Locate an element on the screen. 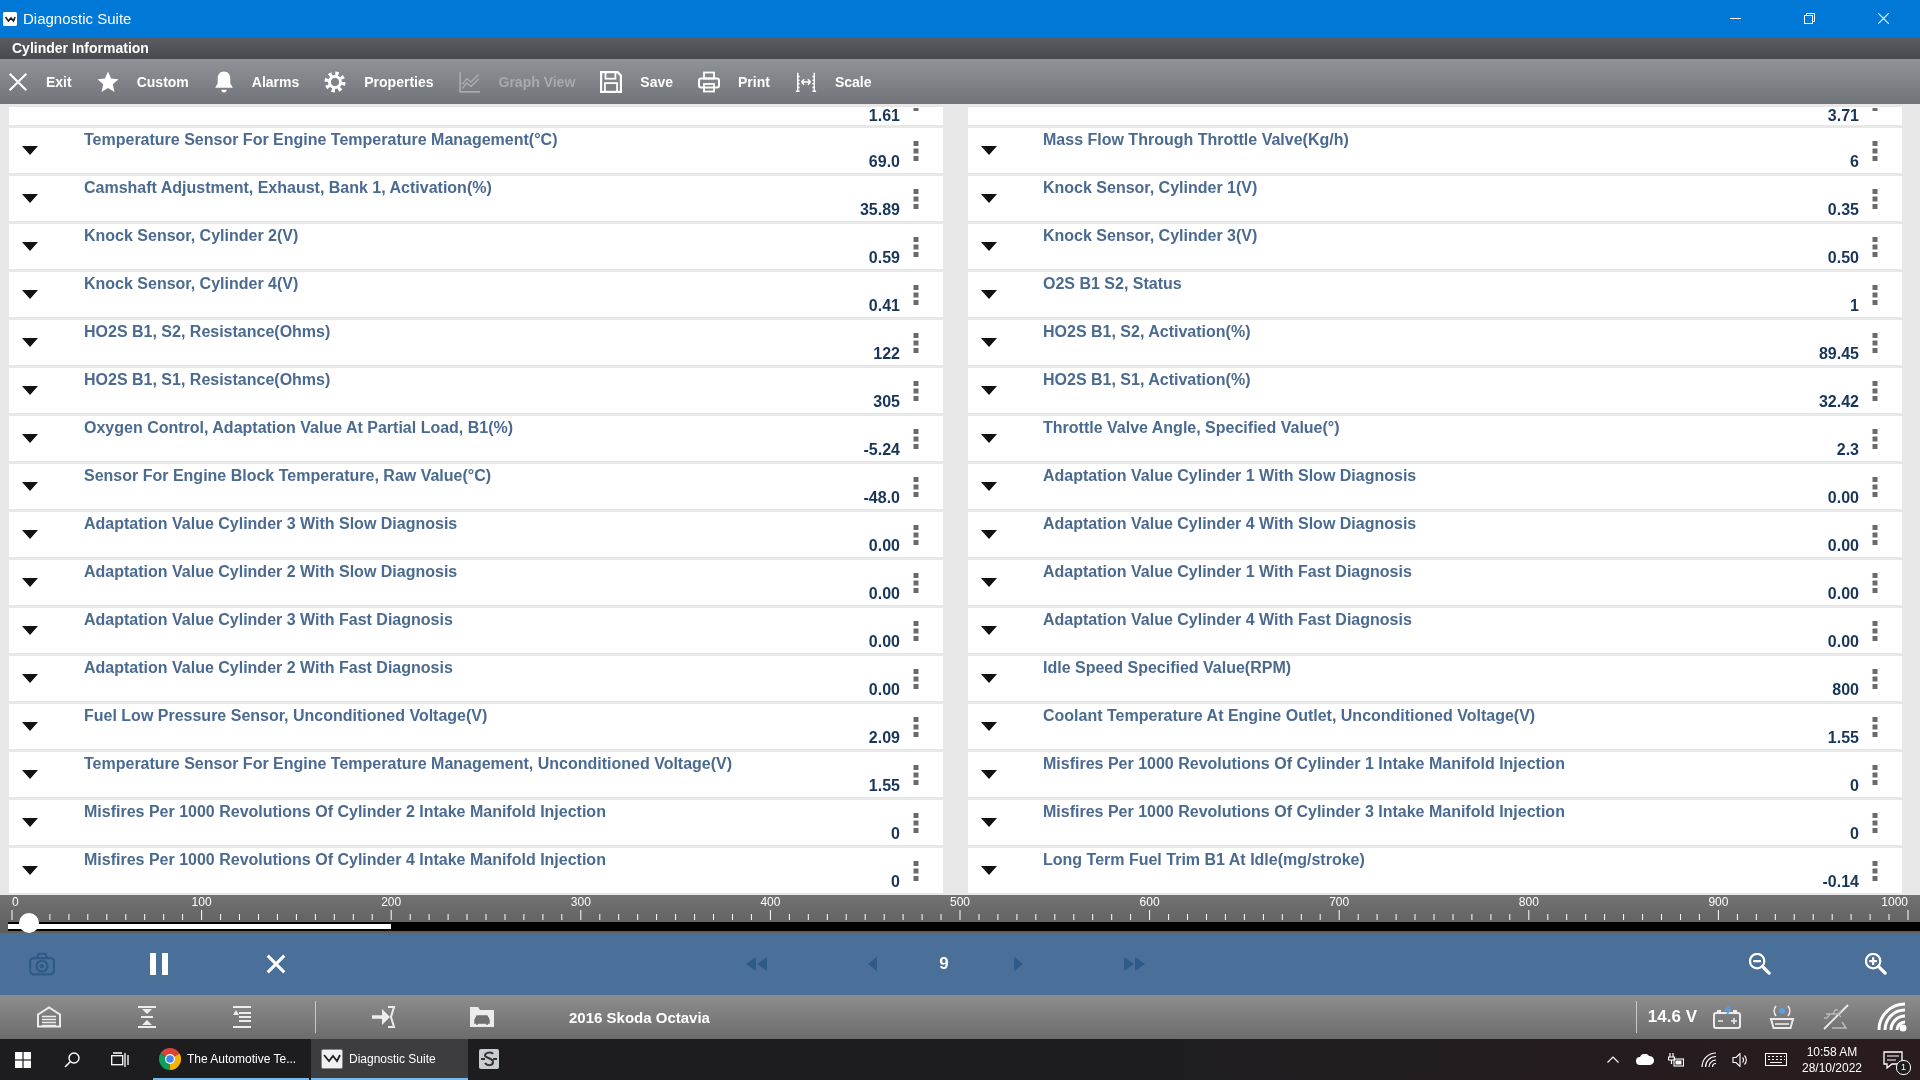  keyboard-icon is located at coordinates (1776, 1059).